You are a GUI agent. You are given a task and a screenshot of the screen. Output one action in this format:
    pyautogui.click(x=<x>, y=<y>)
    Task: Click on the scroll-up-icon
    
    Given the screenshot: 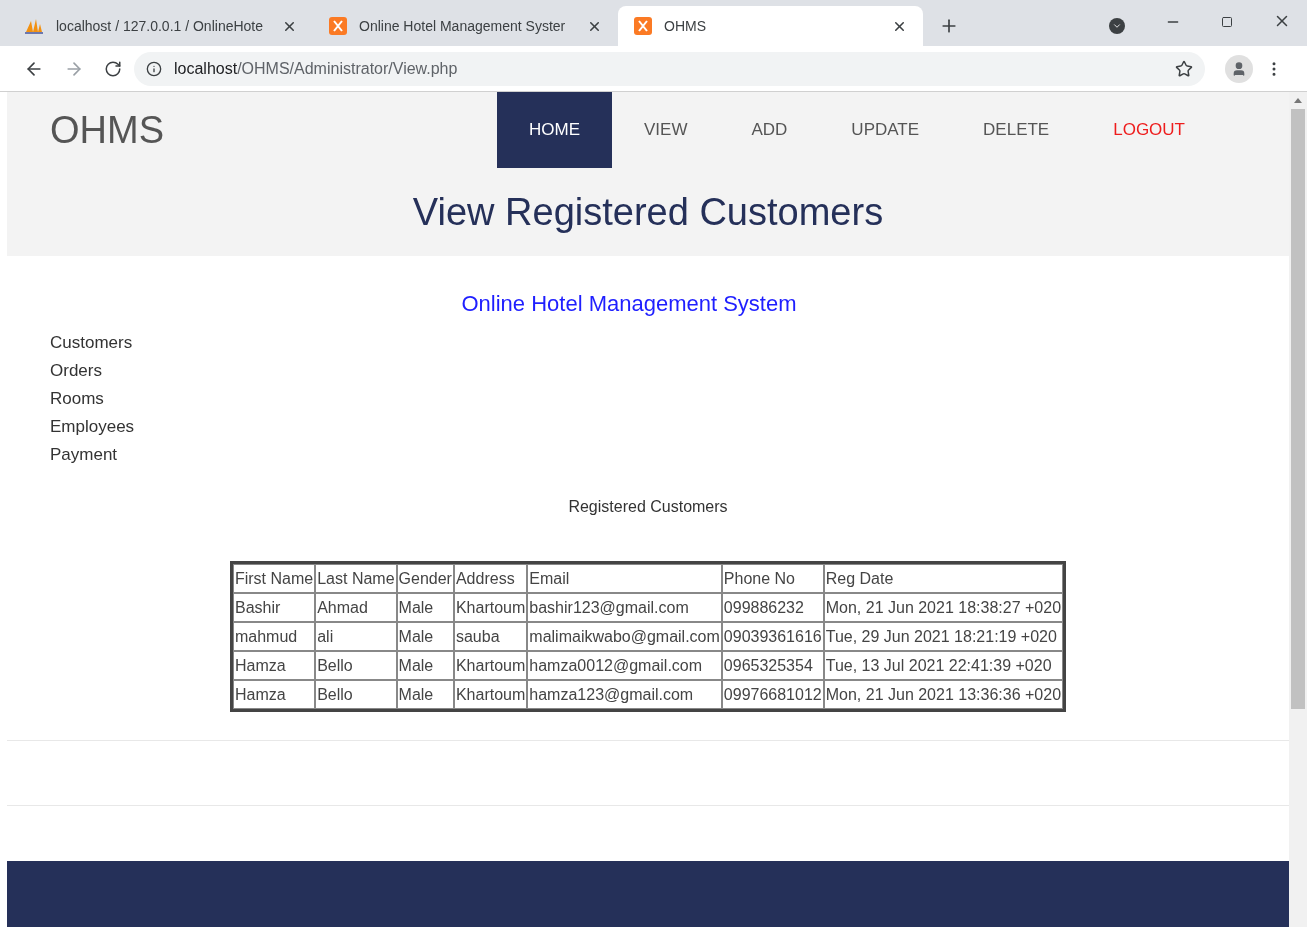 What is the action you would take?
    pyautogui.click(x=1298, y=100)
    